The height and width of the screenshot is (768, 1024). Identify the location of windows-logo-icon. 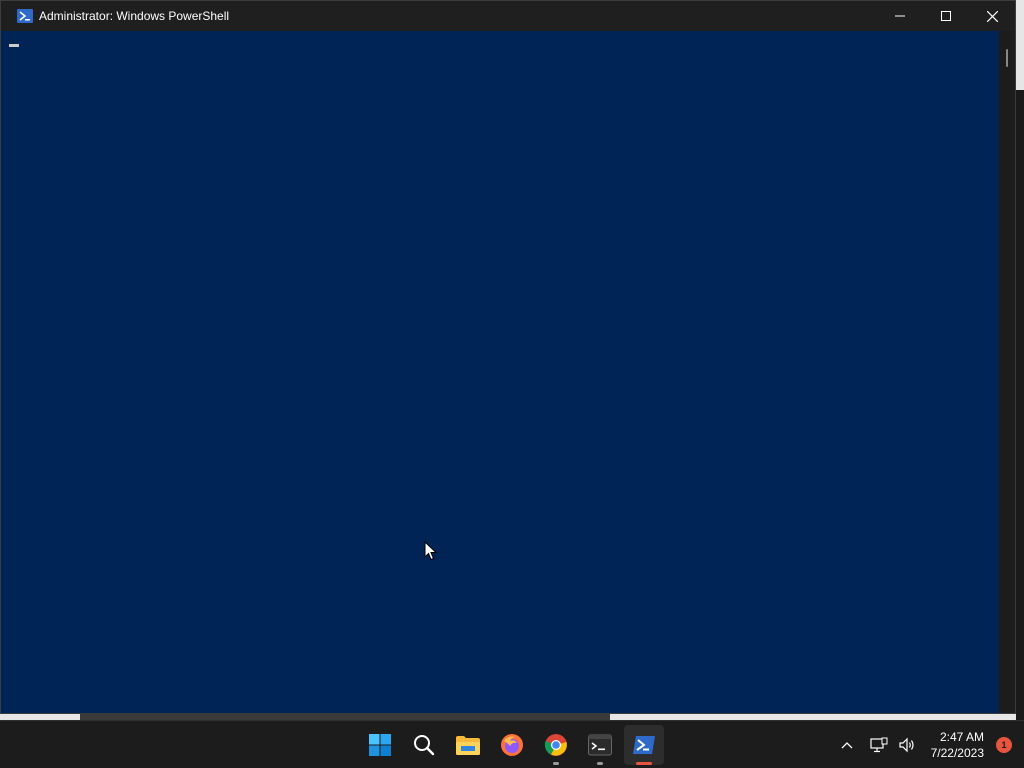
(380, 745).